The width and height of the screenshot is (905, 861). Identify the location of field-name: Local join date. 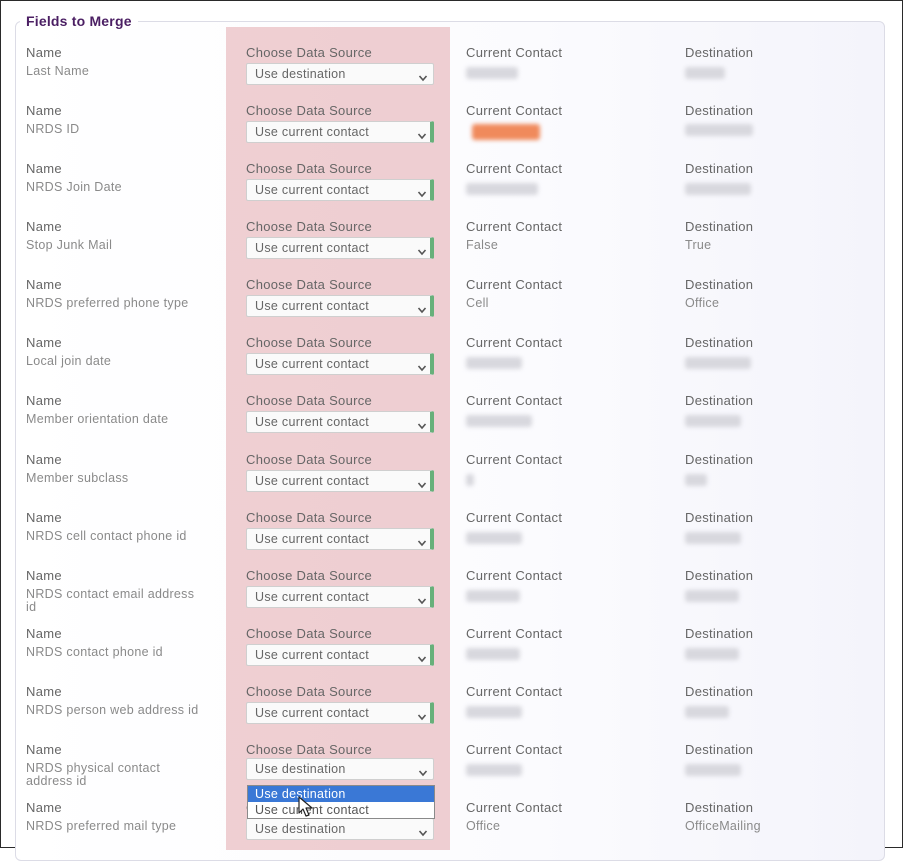
(69, 361).